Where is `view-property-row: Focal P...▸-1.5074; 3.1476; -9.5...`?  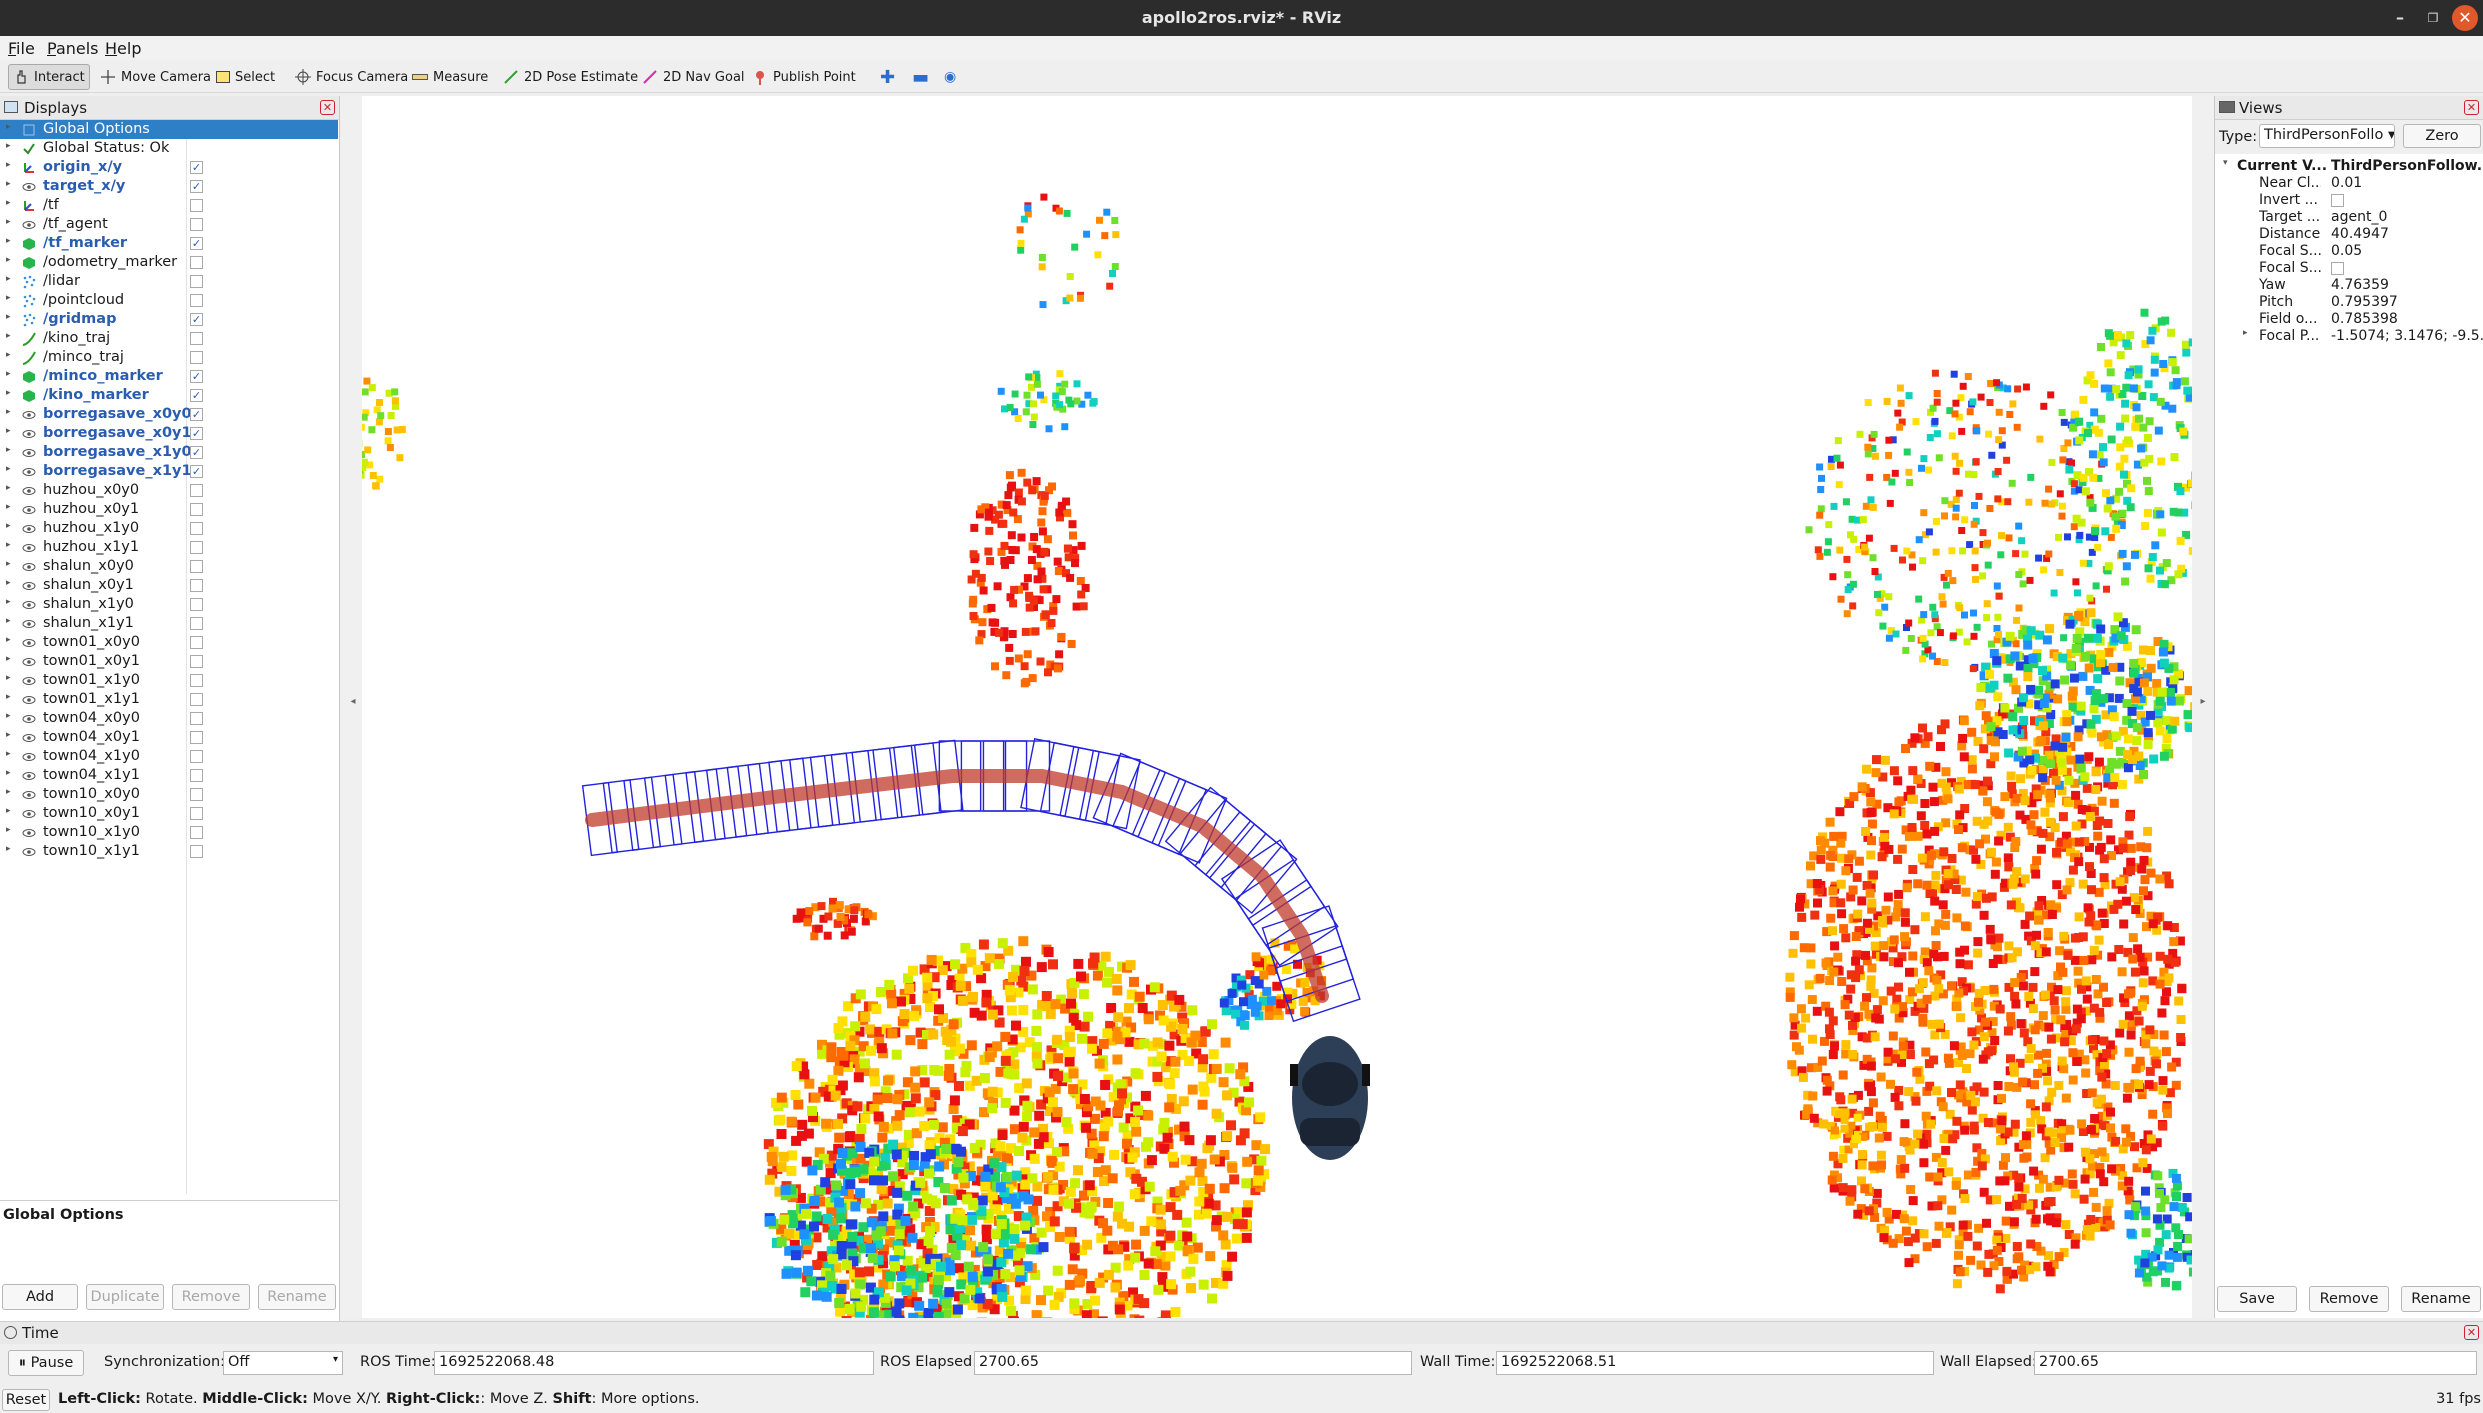 view-property-row: Focal P...▸-1.5074; 3.1476; -9.5... is located at coordinates (2349, 336).